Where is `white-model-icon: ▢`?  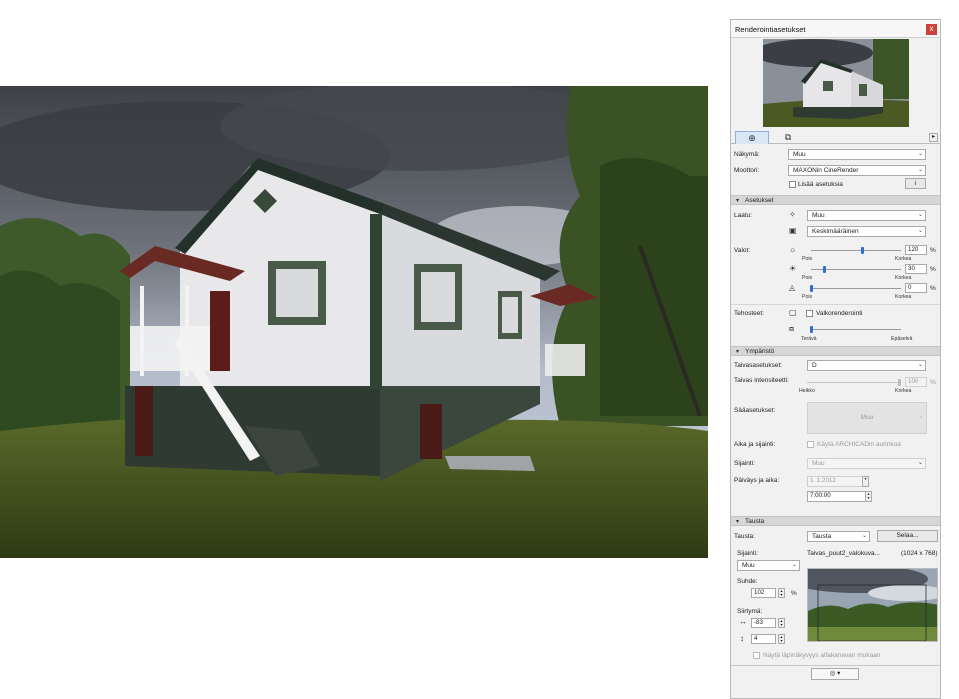 white-model-icon: ▢ is located at coordinates (793, 312).